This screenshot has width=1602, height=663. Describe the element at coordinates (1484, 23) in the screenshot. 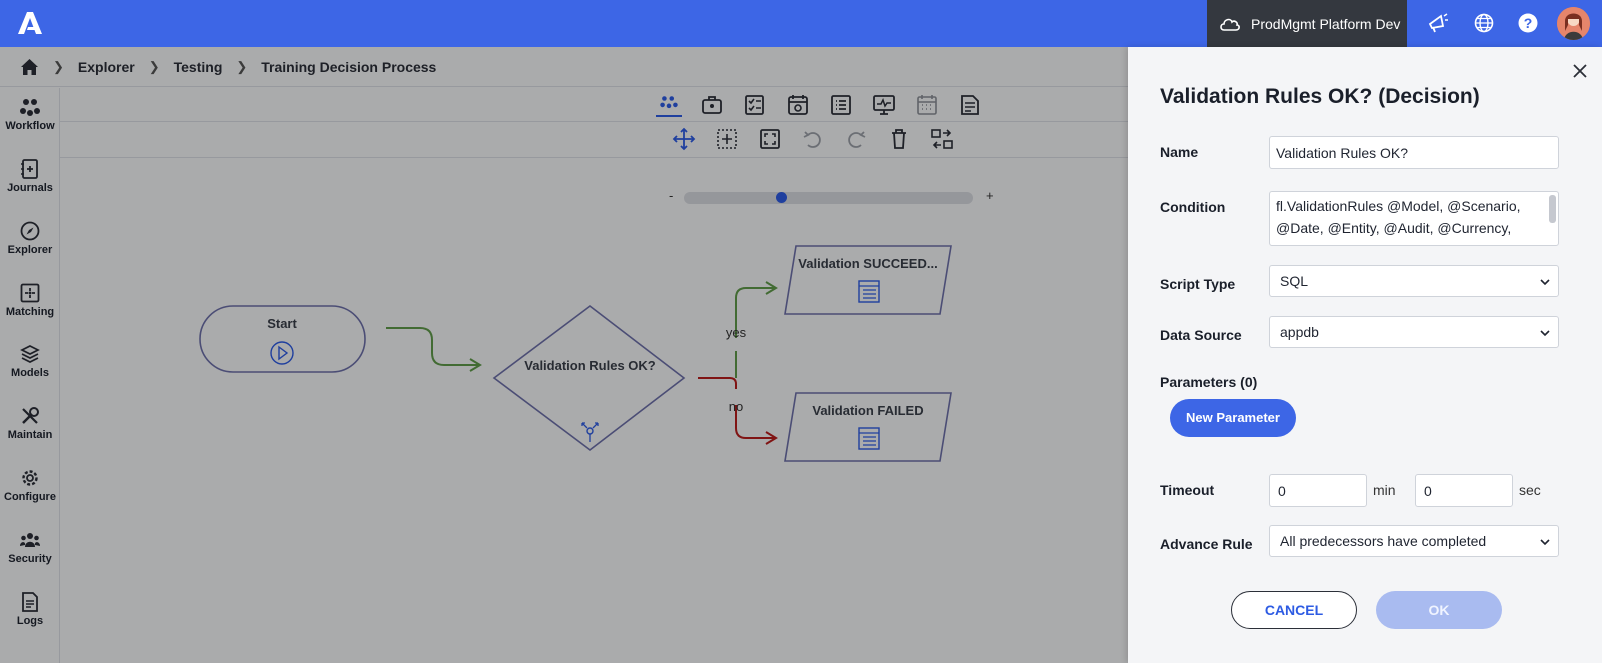

I see `globe-icon` at that location.